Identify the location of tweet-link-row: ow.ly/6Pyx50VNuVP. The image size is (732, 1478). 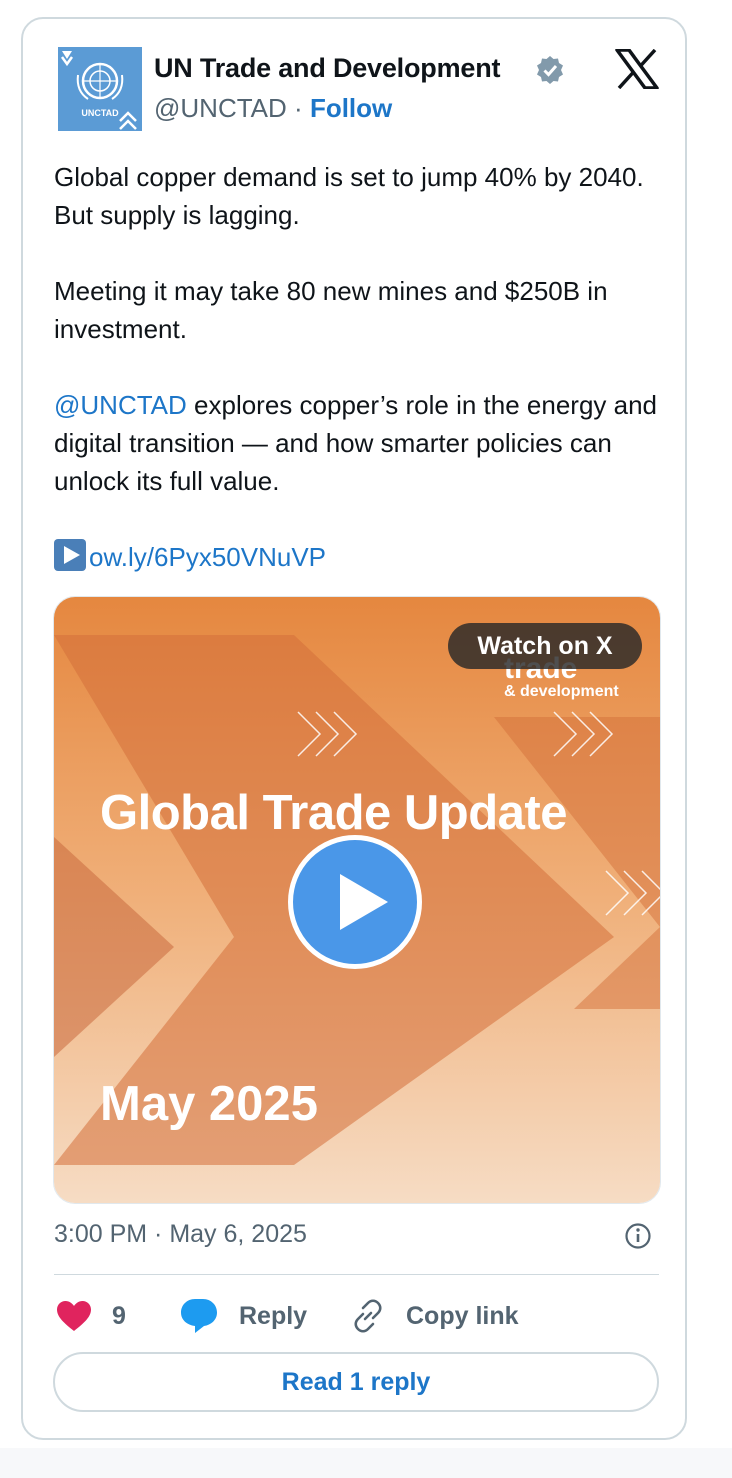
(359, 557).